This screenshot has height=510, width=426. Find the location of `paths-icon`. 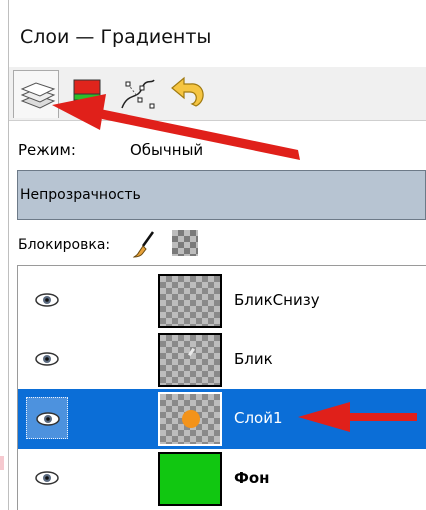

paths-icon is located at coordinates (138, 94).